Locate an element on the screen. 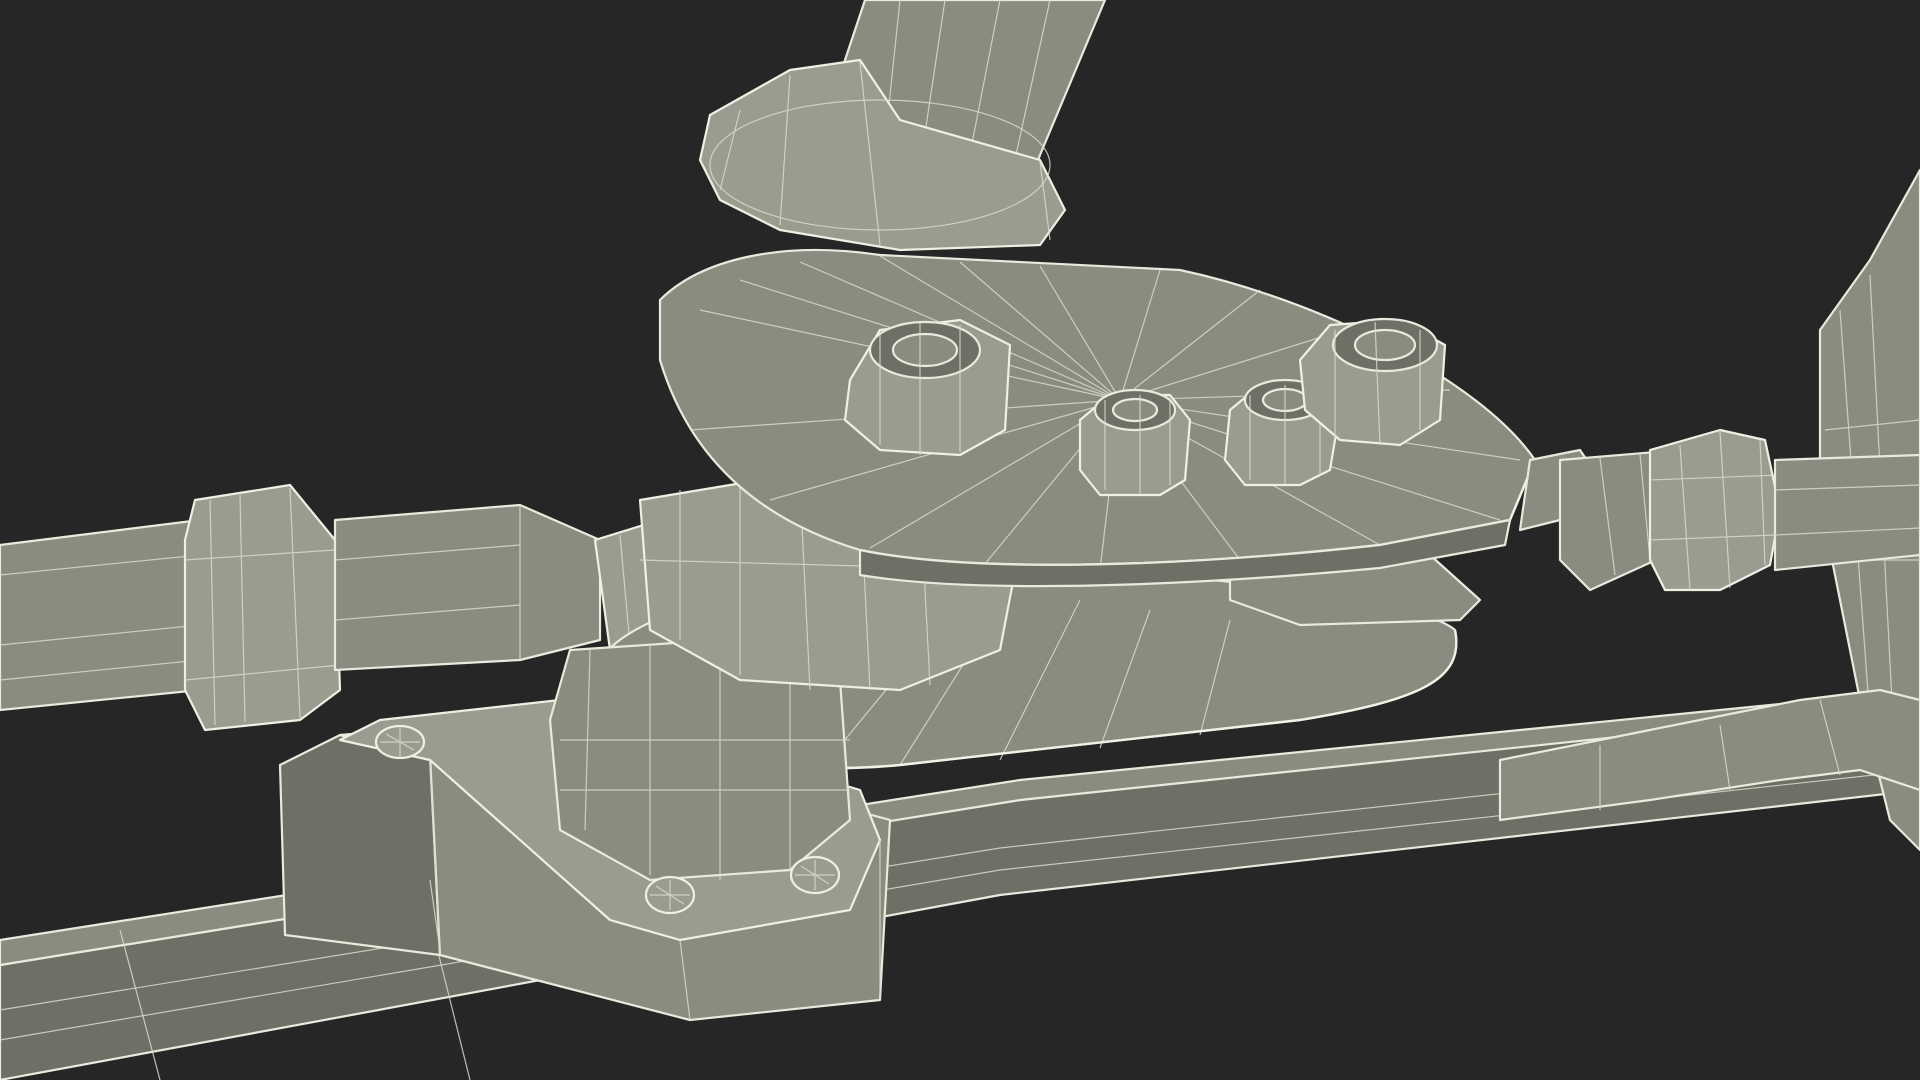  bolt is located at coordinates (1135, 442).